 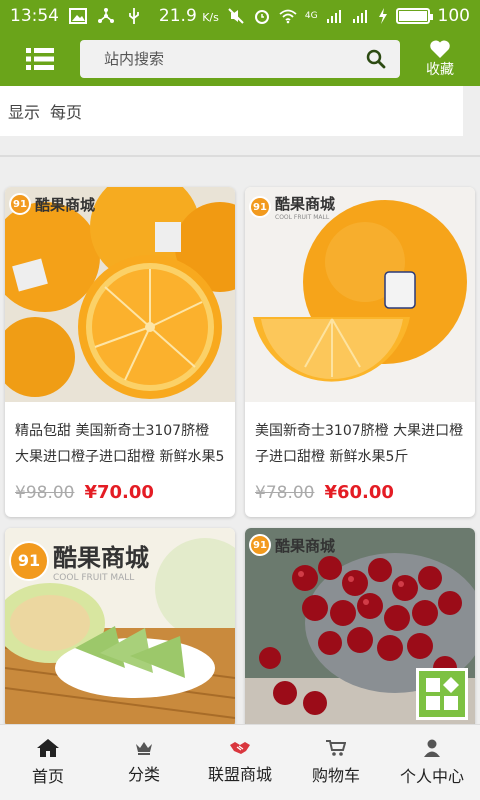 I want to click on handshake-icon, so click(x=240, y=747).